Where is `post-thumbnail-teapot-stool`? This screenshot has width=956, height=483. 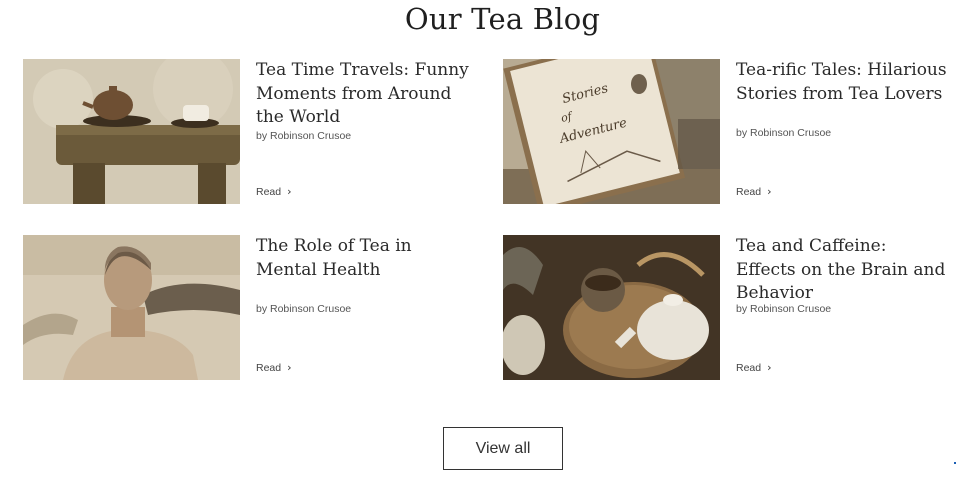 post-thumbnail-teapot-stool is located at coordinates (131, 131).